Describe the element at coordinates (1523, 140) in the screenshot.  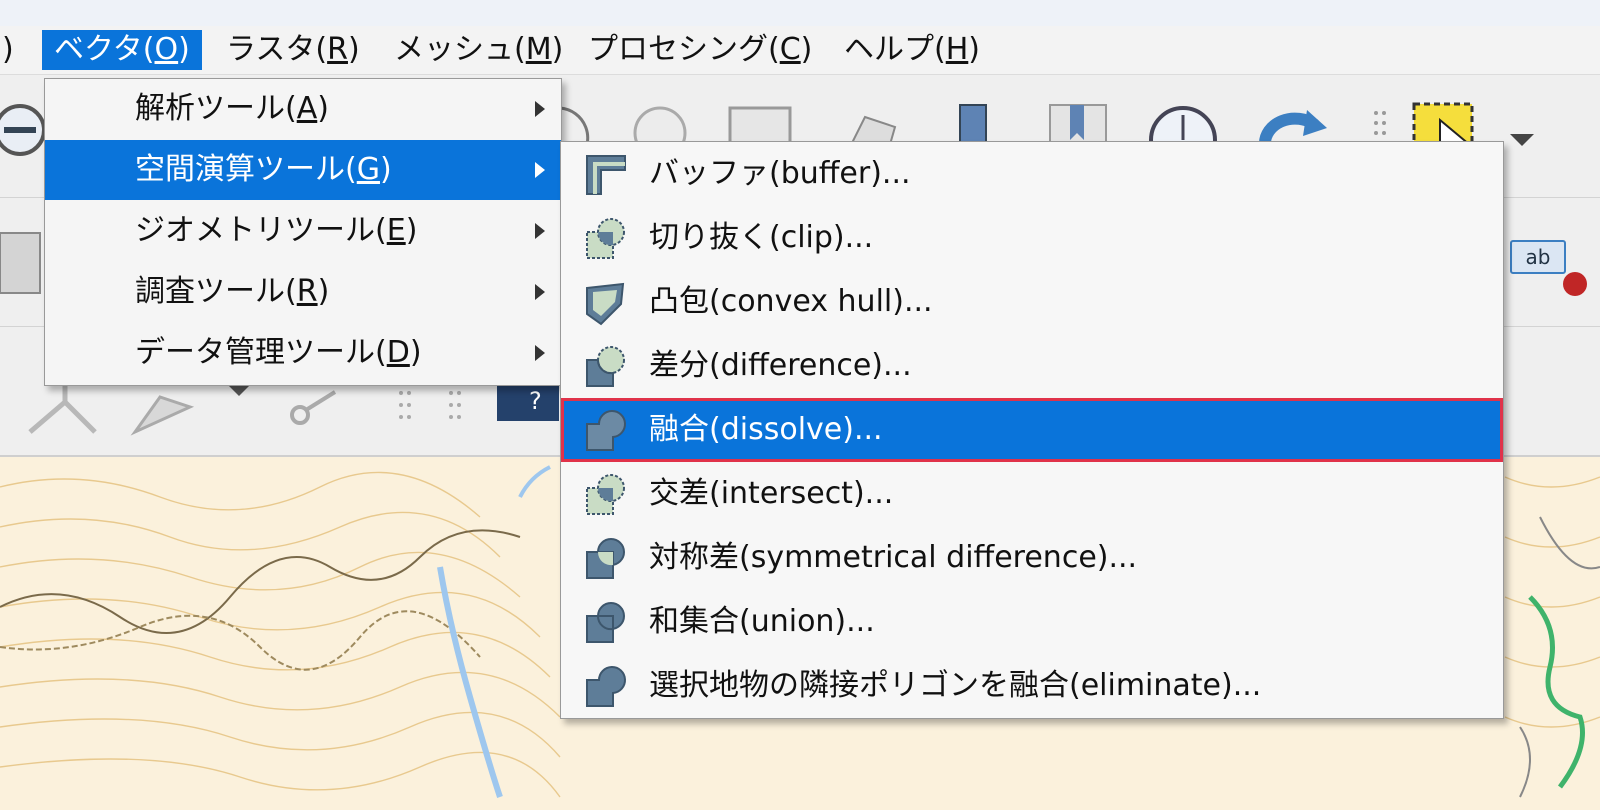
I see `chevron-down-icon` at that location.